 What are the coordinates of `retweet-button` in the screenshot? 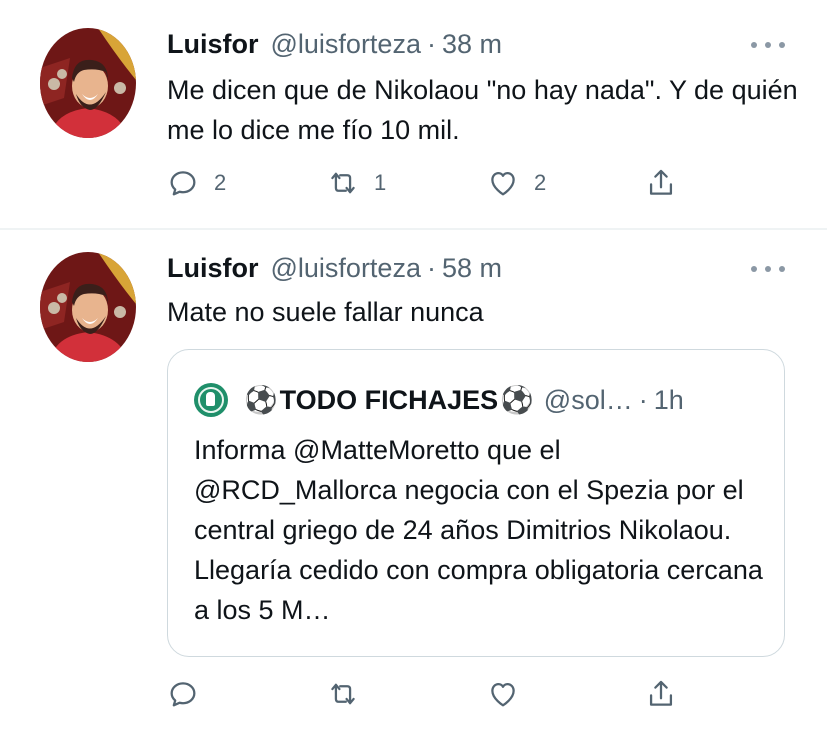 It's located at (343, 694).